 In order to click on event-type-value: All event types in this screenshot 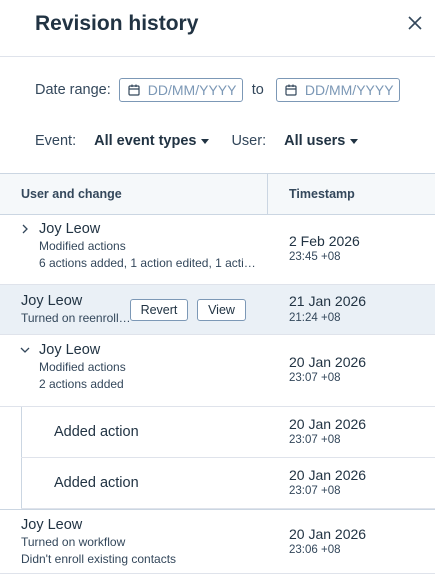, I will do `click(145, 141)`.